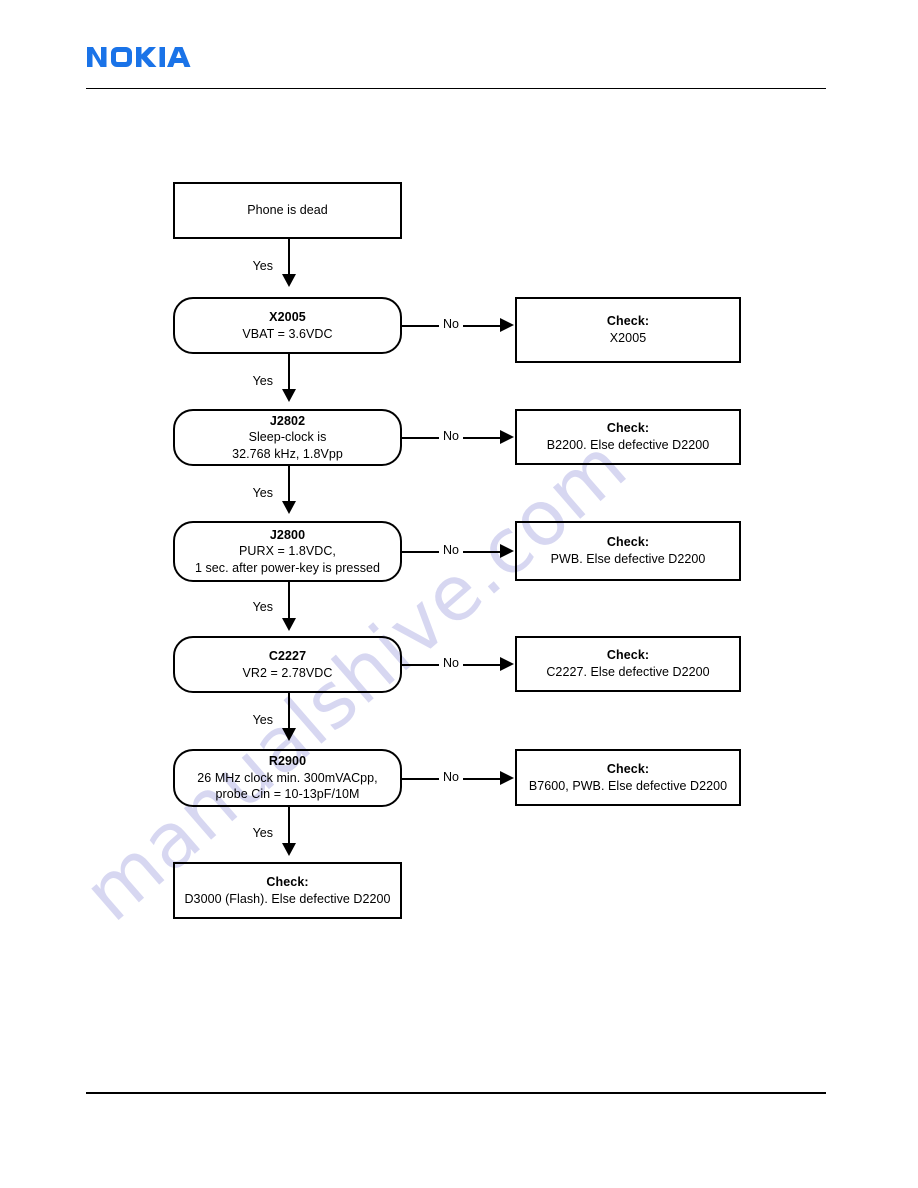 Image resolution: width=918 pixels, height=1188 pixels. I want to click on flow-node-start: Phone is dead, so click(287, 210).